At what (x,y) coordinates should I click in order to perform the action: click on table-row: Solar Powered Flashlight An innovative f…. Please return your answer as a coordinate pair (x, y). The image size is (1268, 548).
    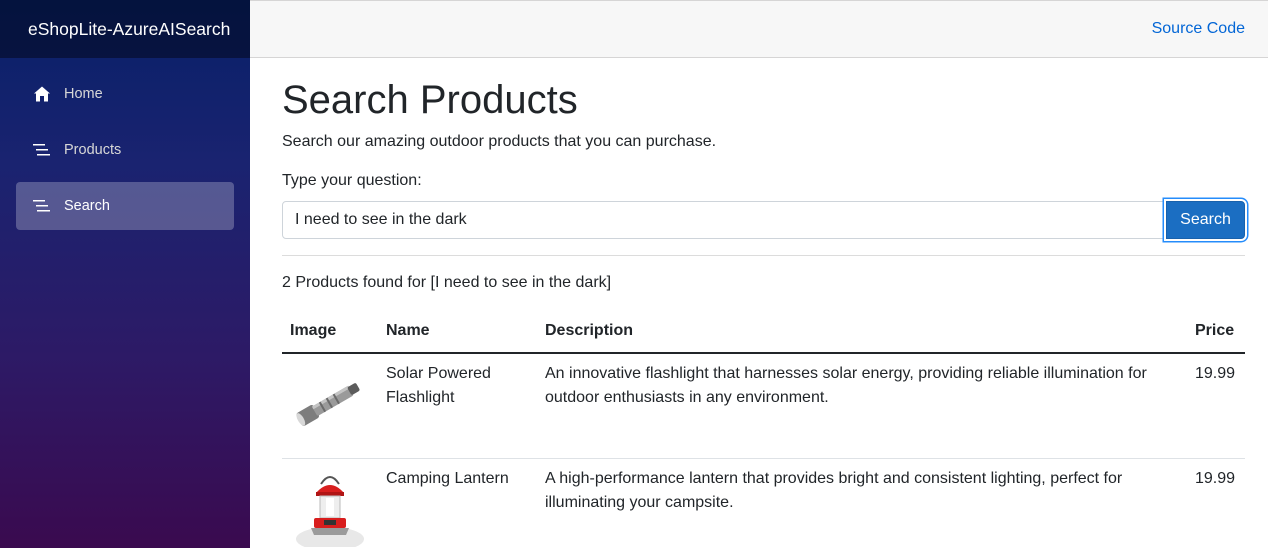
    Looking at the image, I should click on (763, 406).